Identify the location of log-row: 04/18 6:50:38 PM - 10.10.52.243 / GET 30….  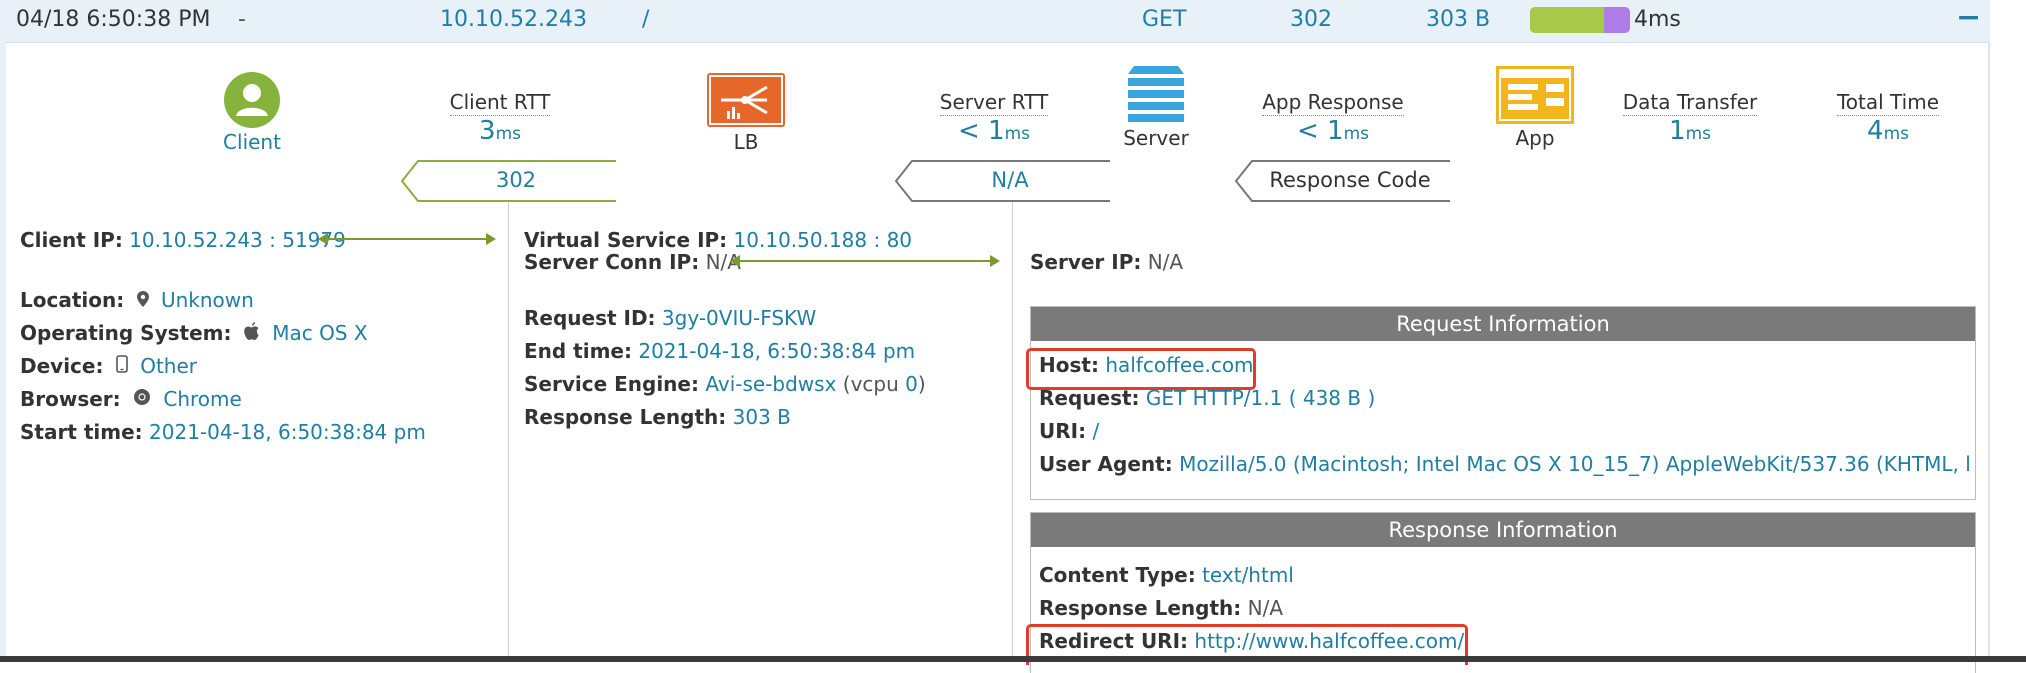
(995, 21).